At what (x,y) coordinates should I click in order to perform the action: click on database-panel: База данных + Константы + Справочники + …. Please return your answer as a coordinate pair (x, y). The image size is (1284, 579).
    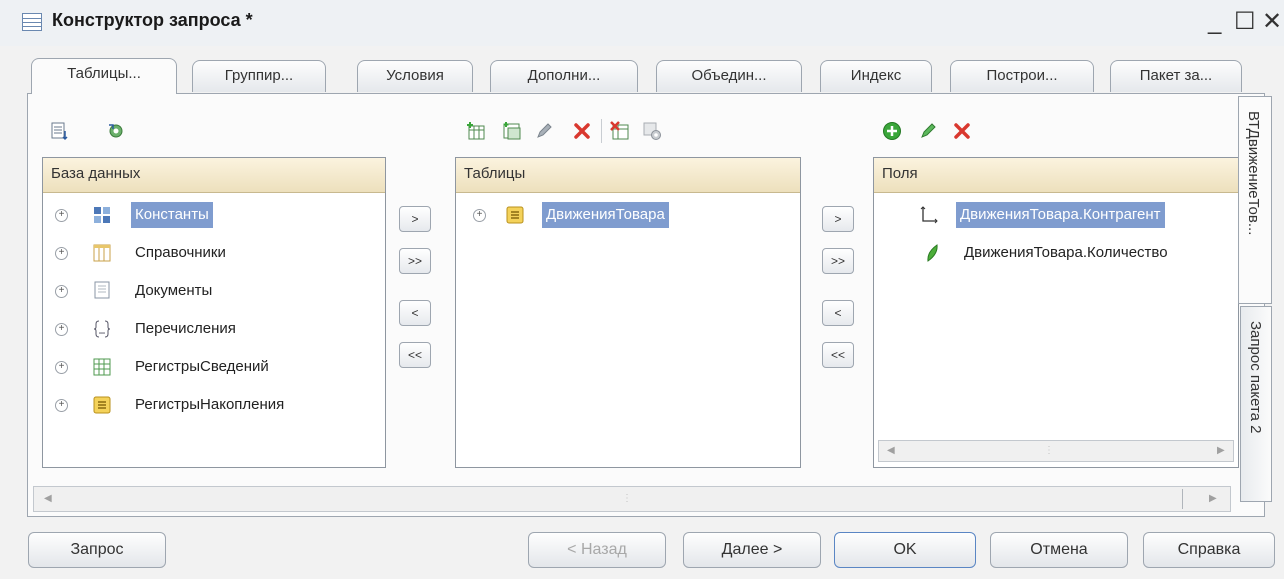
    Looking at the image, I should click on (214, 312).